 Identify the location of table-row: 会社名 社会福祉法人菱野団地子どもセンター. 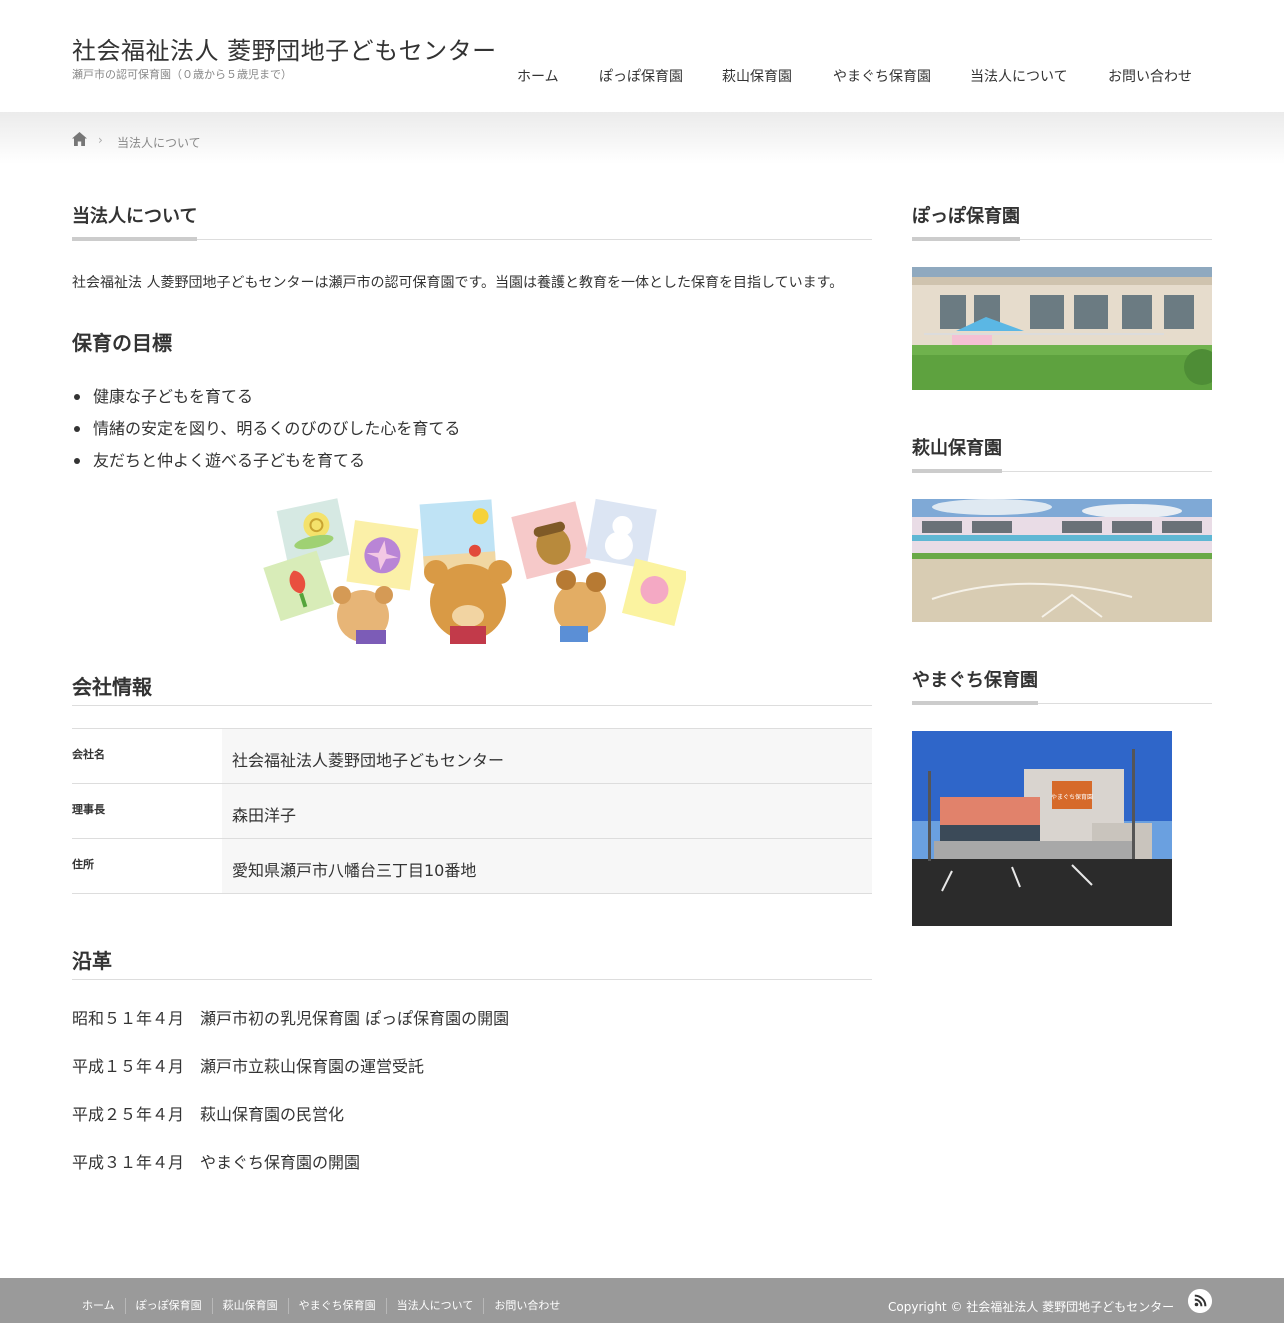
(472, 756).